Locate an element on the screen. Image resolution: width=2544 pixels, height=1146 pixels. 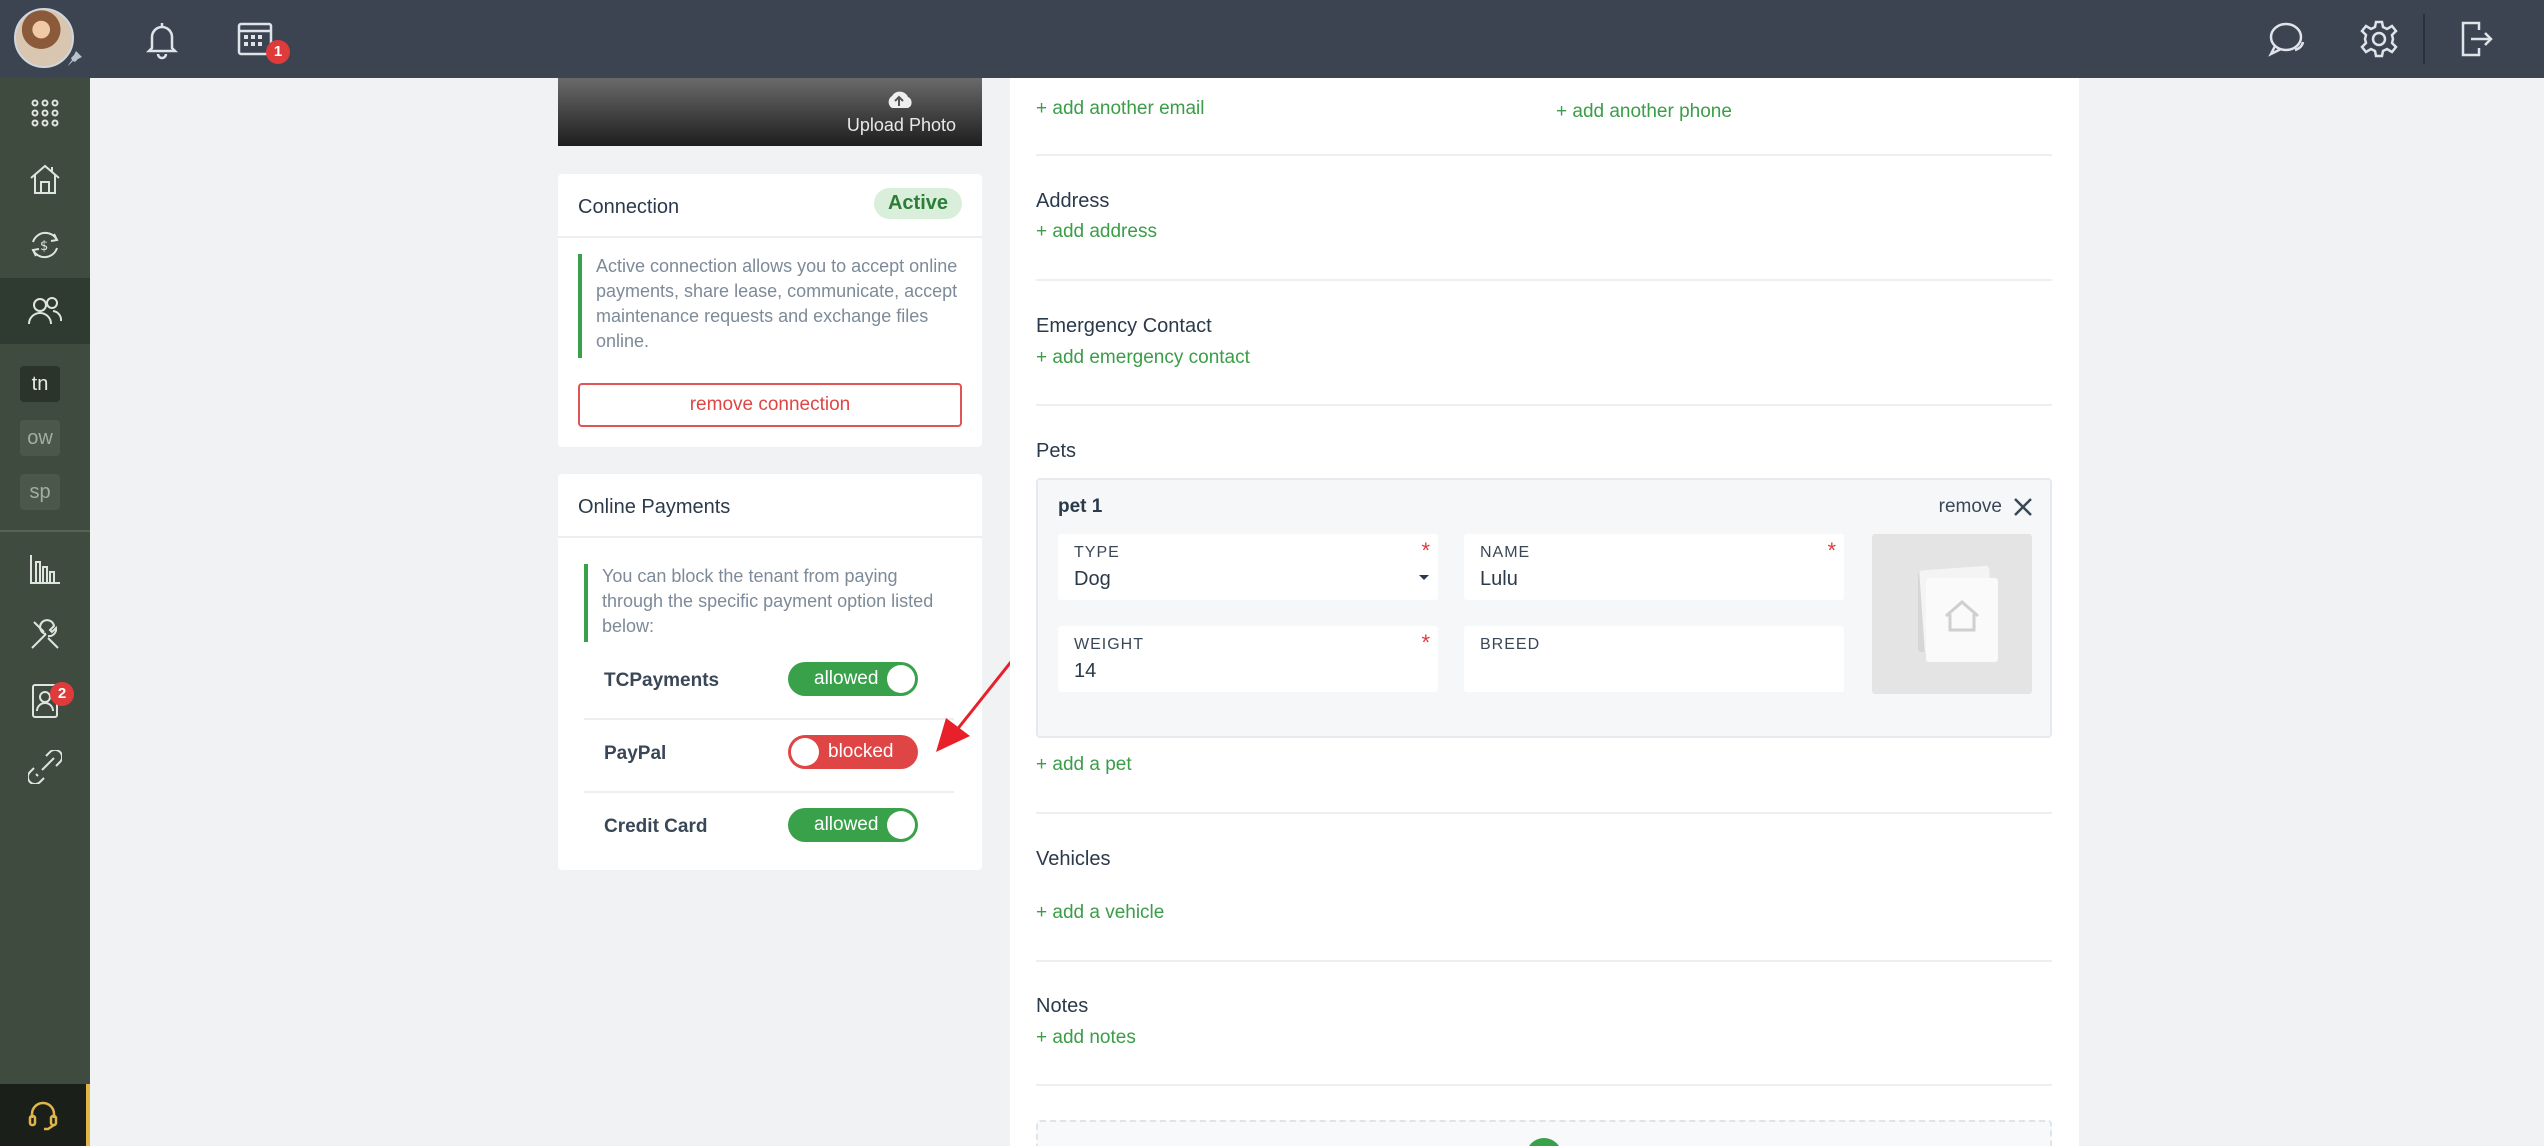
nav-integrations is located at coordinates (45, 767).